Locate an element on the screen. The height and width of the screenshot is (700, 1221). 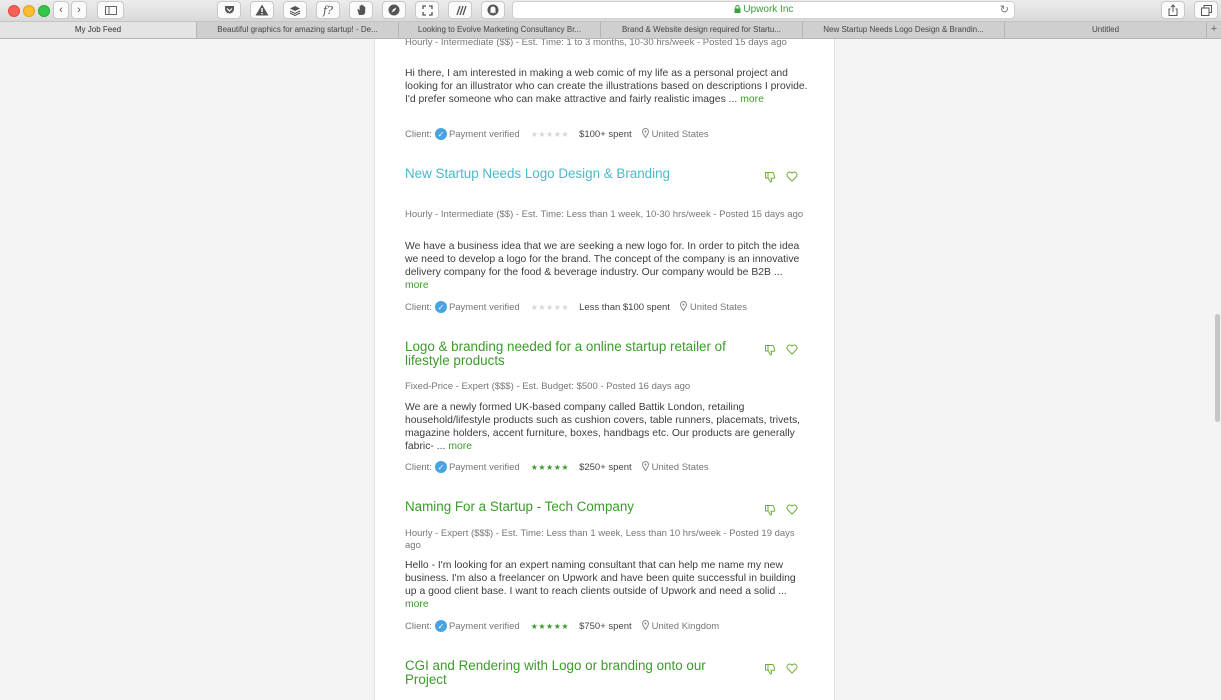
new-tab-button: + is located at coordinates (1214, 30).